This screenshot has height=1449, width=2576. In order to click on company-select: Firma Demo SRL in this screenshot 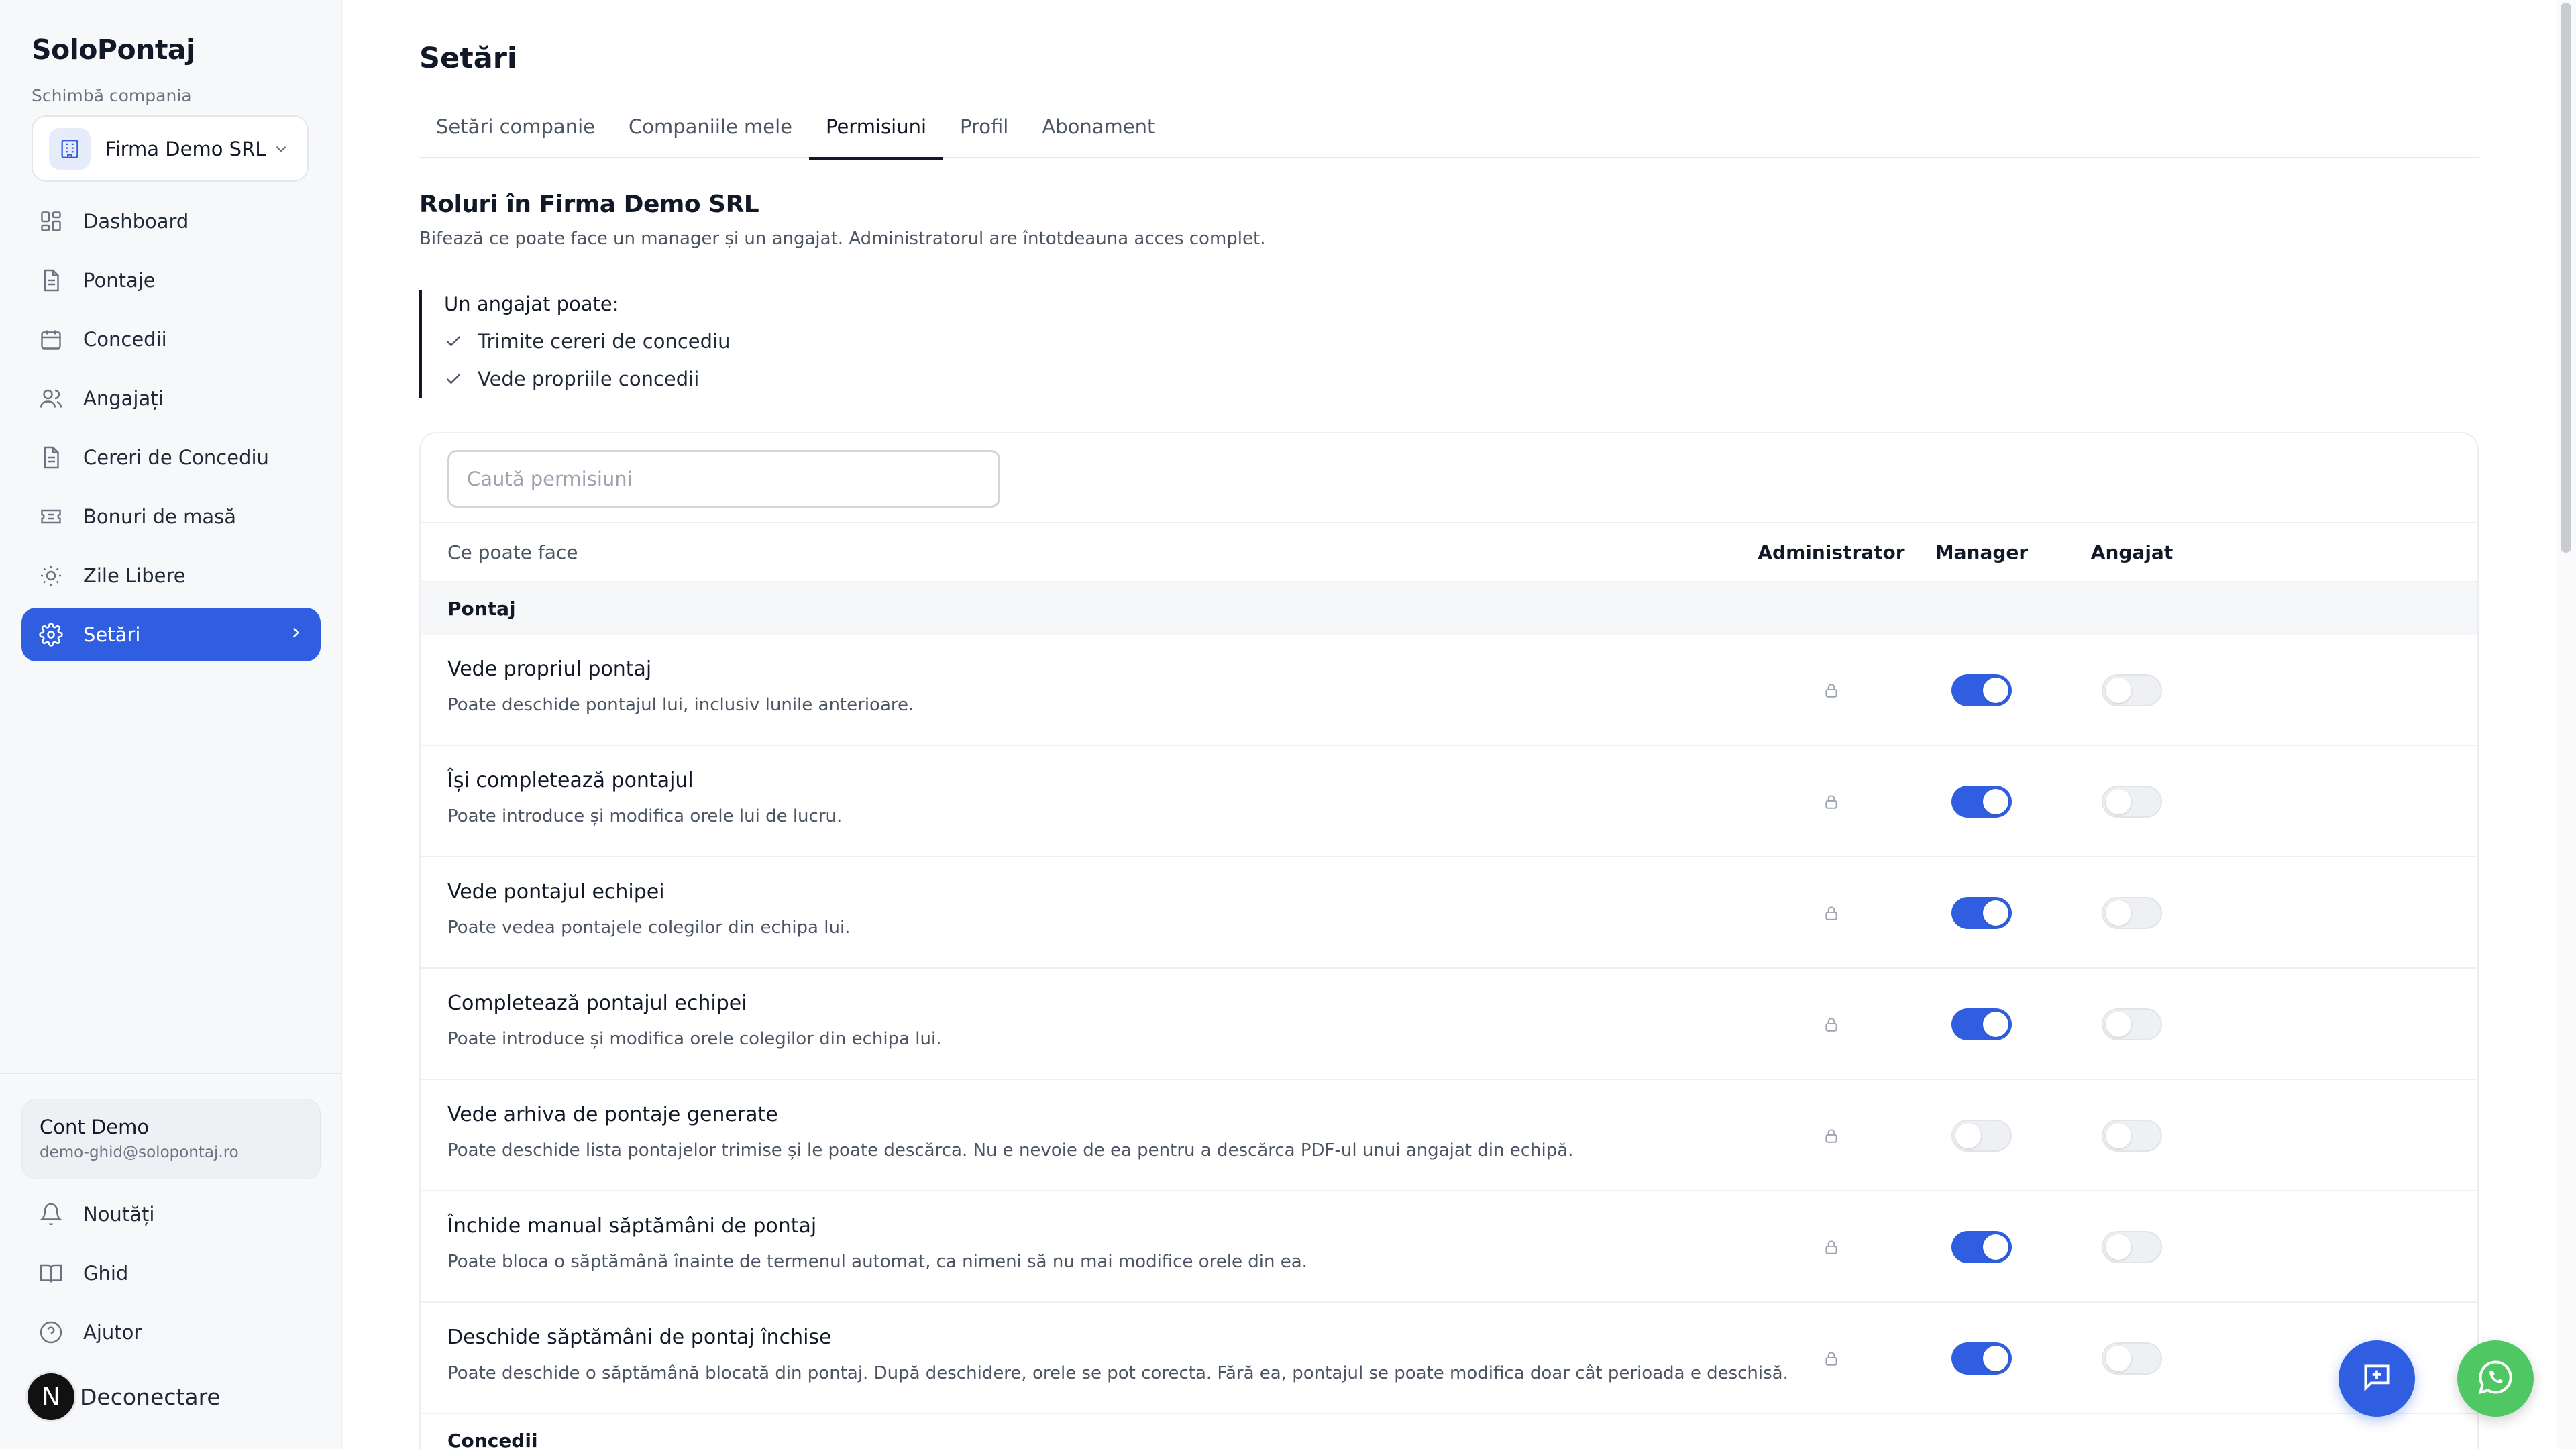, I will do `click(170, 148)`.